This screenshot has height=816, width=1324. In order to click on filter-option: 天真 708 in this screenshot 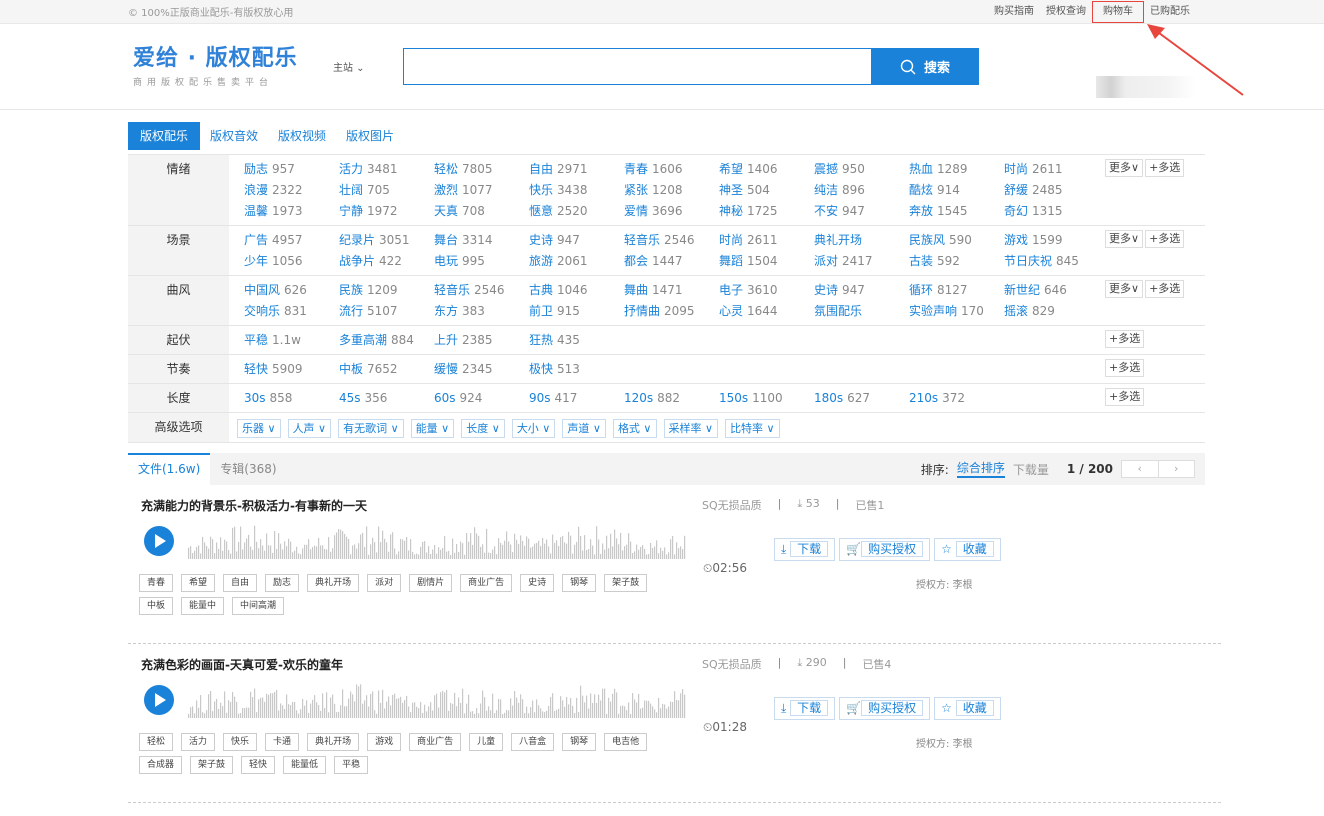, I will do `click(481, 211)`.